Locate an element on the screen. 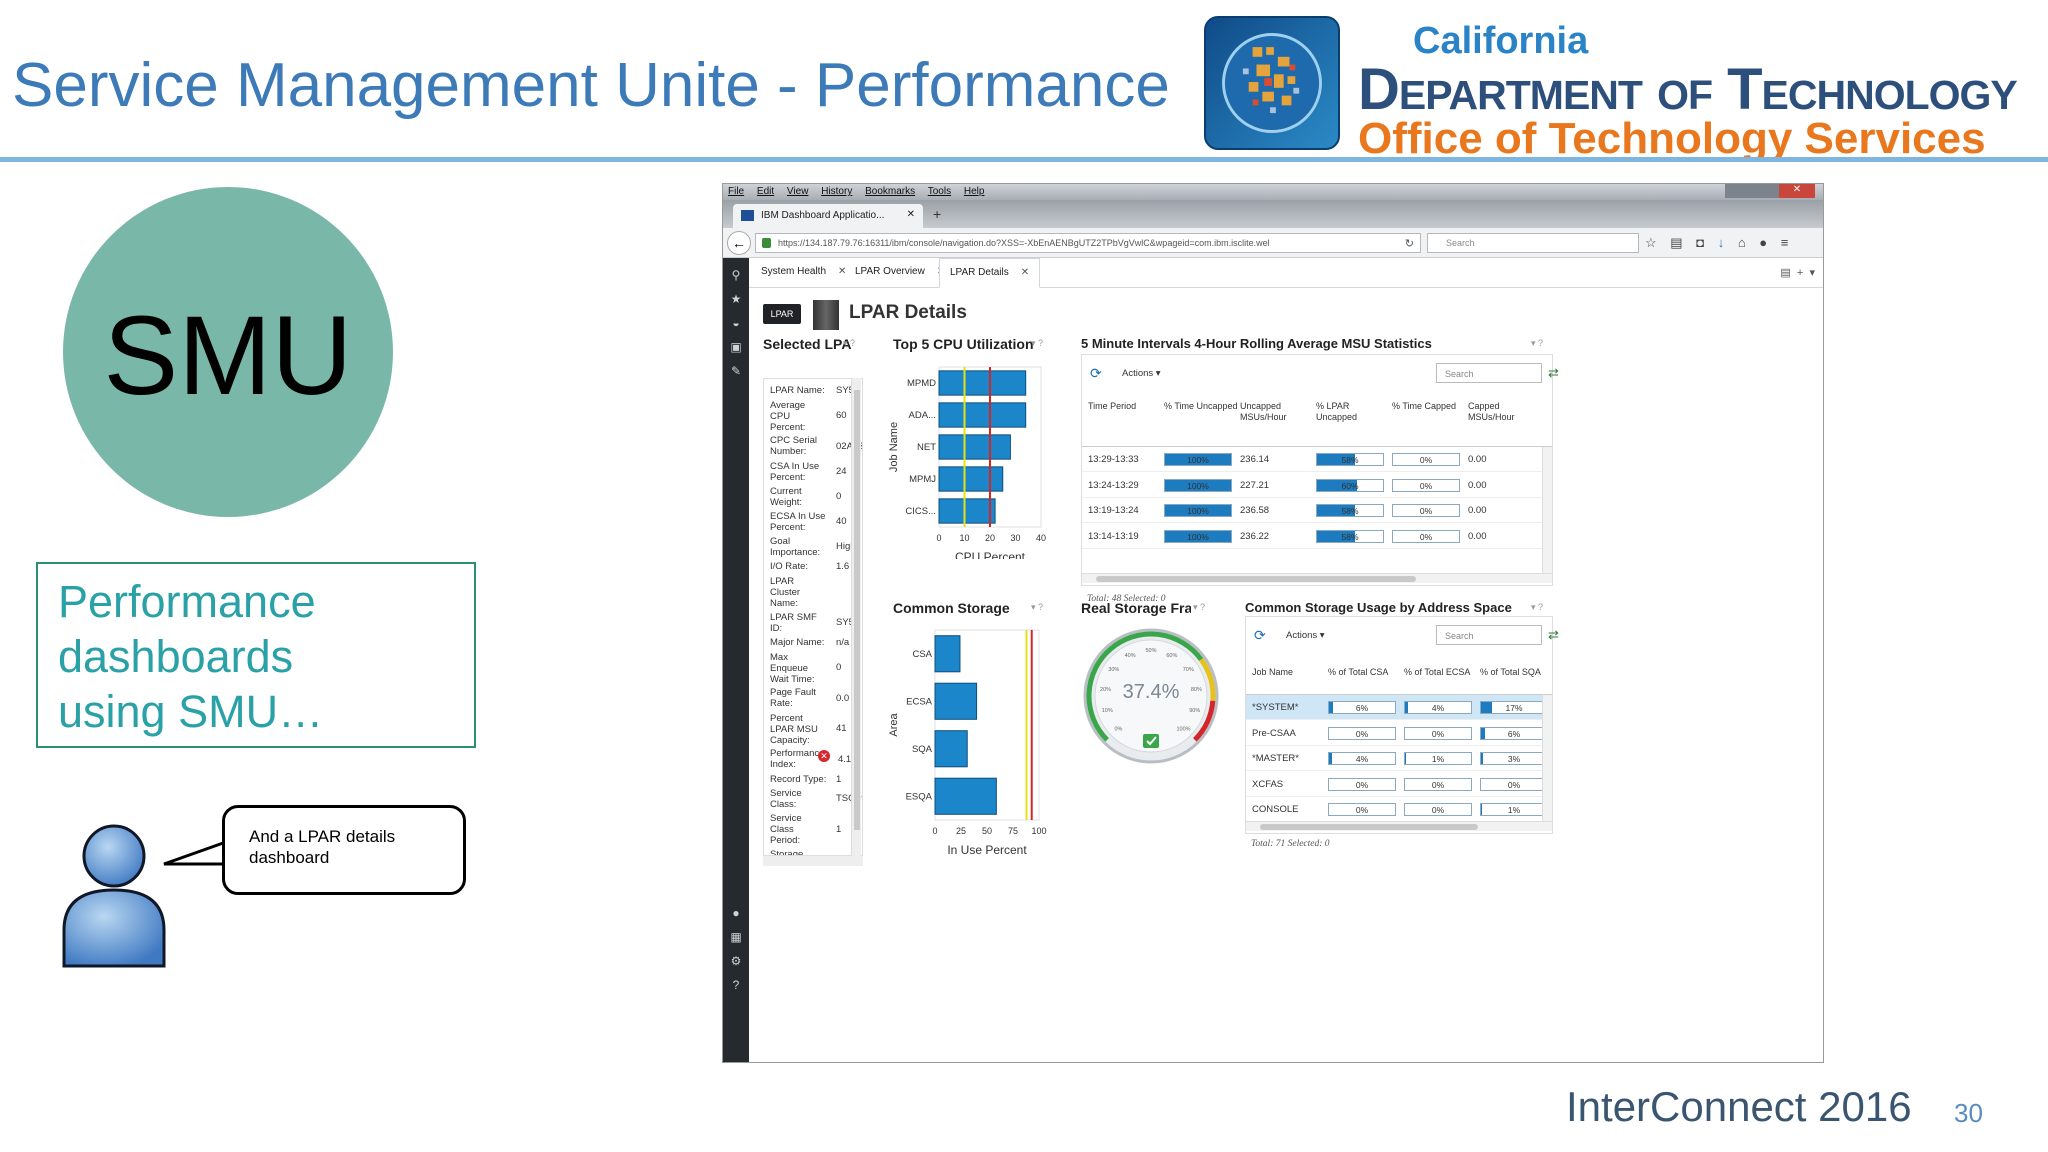  search-icon: ⚲ is located at coordinates (736, 275).